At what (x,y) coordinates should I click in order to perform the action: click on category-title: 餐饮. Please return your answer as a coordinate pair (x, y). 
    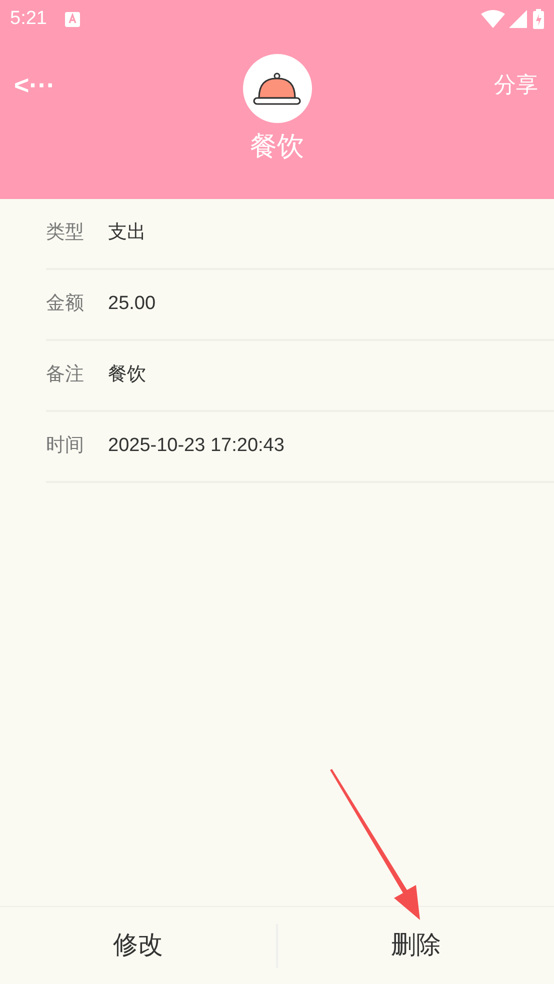
    Looking at the image, I should click on (277, 146).